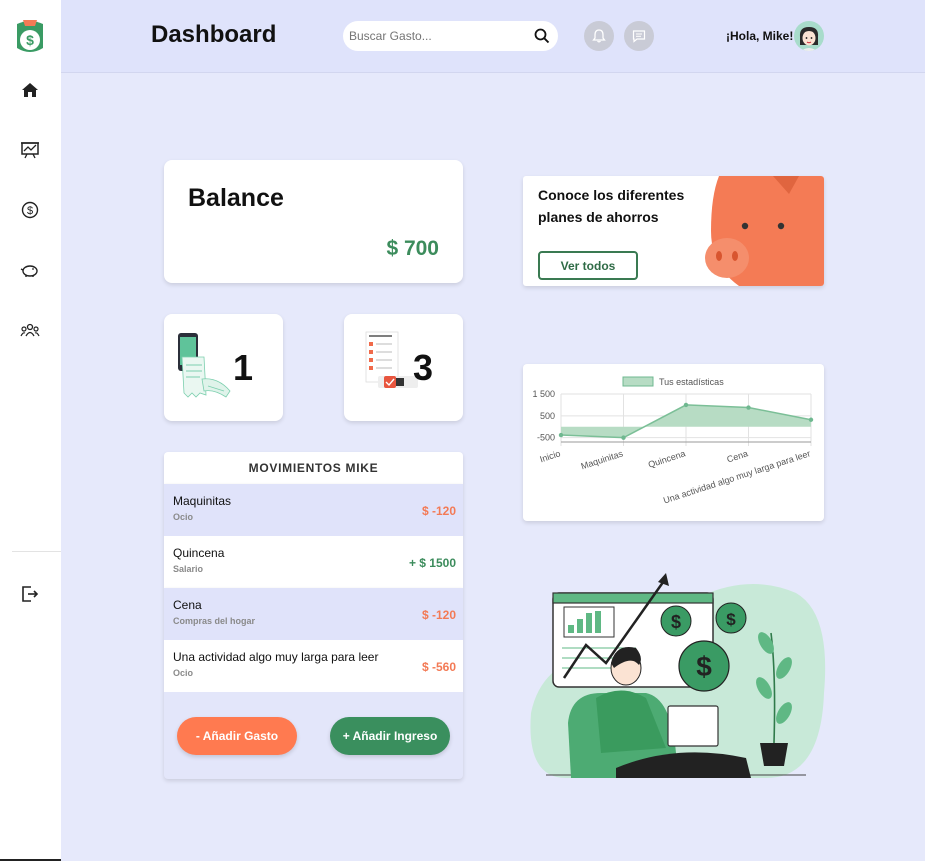 The width and height of the screenshot is (925, 861). I want to click on dollar-coin-icon: $, so click(30, 210).